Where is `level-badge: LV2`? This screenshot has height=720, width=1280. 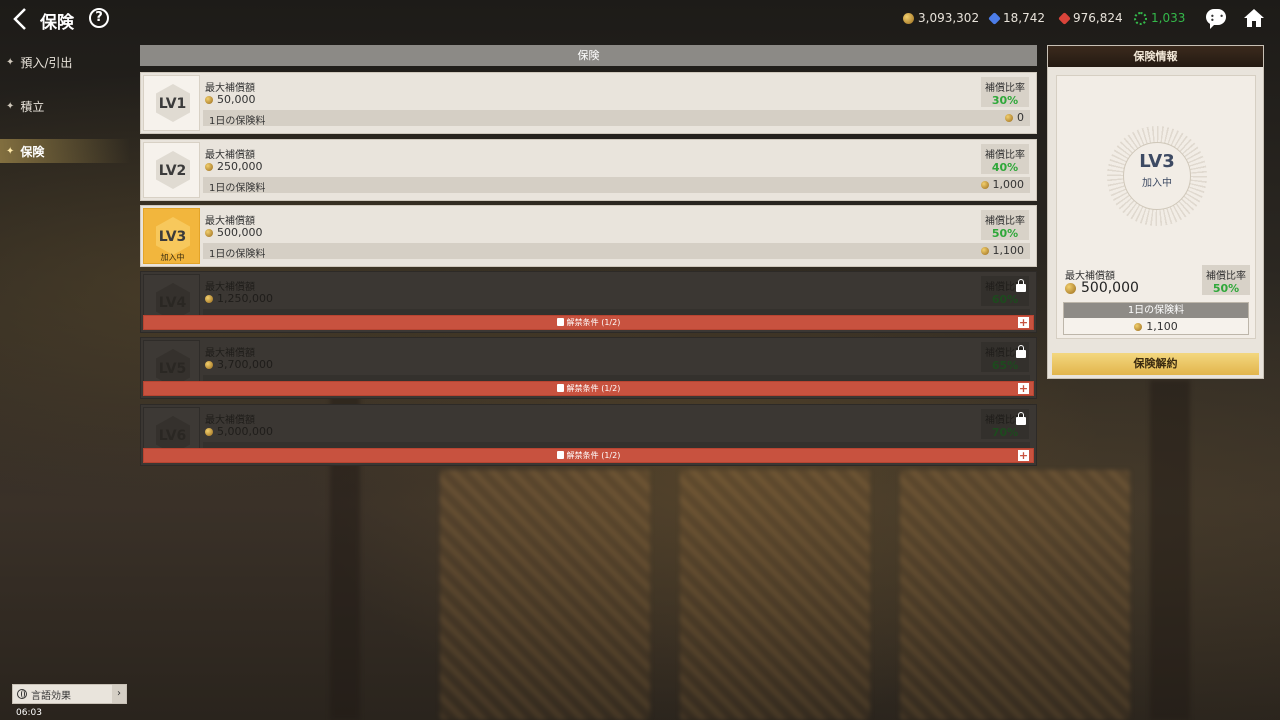
level-badge: LV2 is located at coordinates (171, 170).